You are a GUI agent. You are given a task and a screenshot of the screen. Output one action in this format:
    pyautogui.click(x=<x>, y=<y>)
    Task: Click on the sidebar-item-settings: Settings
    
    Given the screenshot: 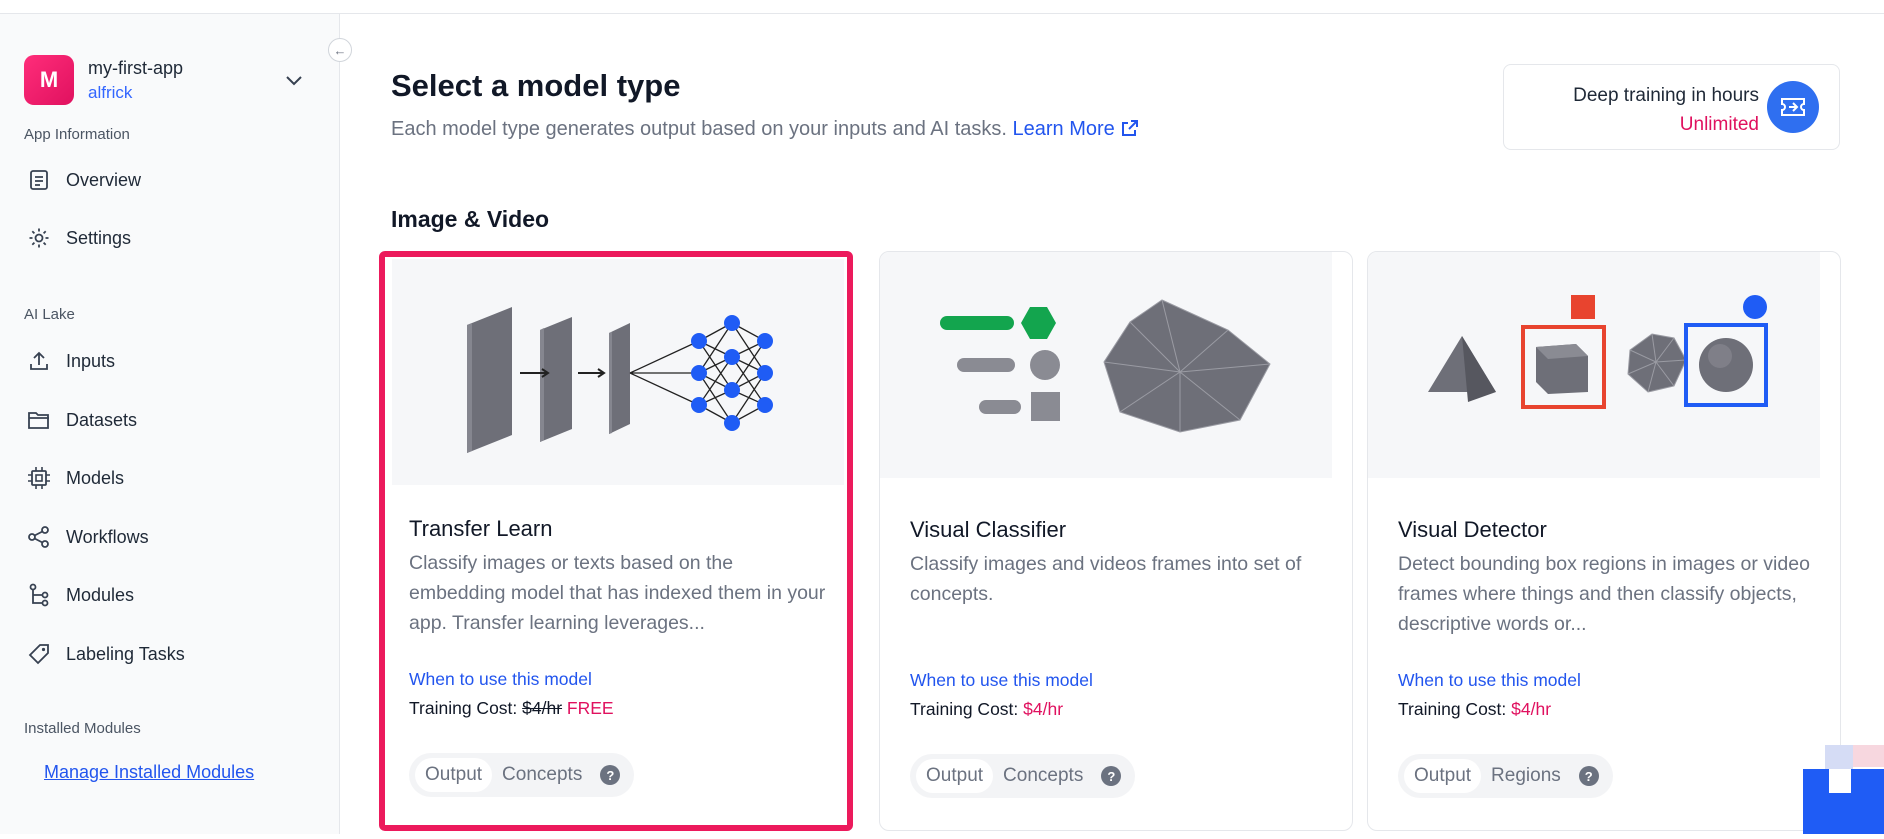 What is the action you would take?
    pyautogui.click(x=78, y=238)
    